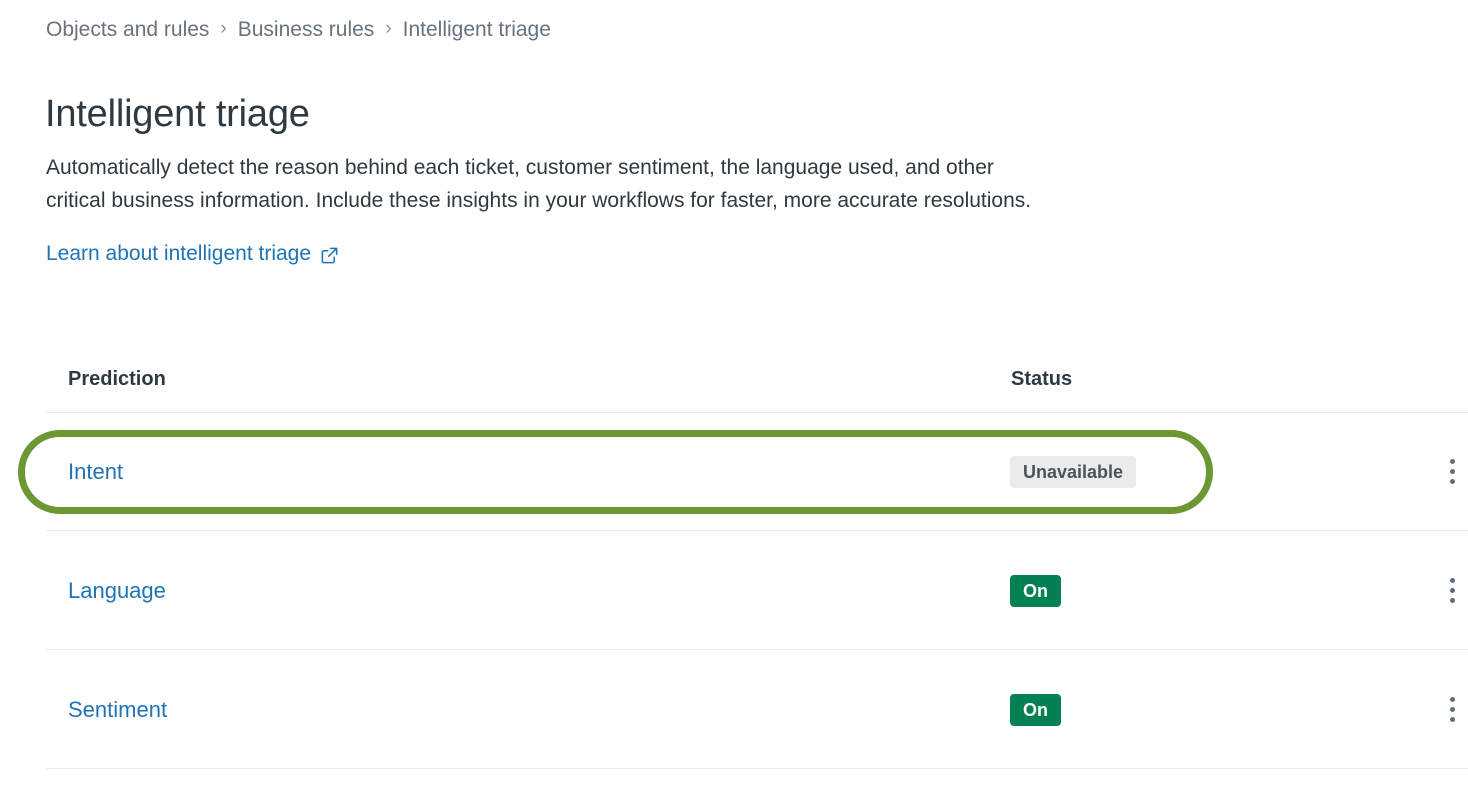 The height and width of the screenshot is (806, 1468). What do you see at coordinates (117, 710) in the screenshot?
I see `prediction-link-sentiment: Sentiment` at bounding box center [117, 710].